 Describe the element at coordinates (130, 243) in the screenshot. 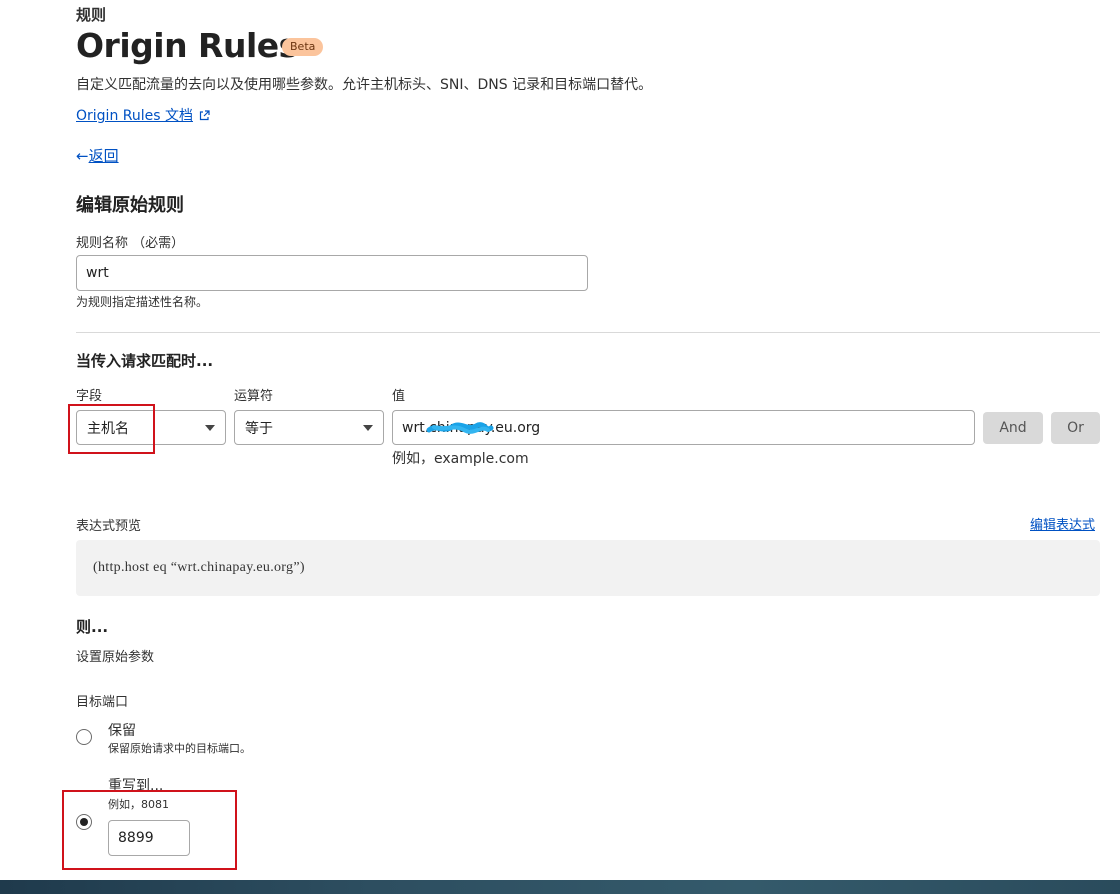

I see `rule-name-label: 规则名称 （必需）` at that location.